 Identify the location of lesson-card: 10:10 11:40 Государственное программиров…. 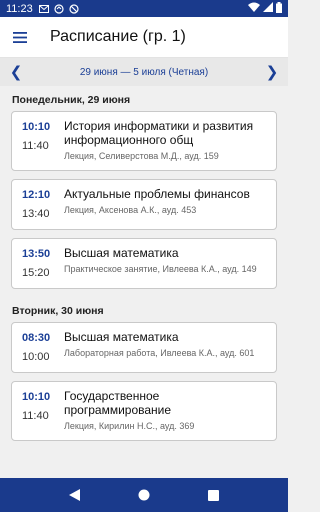
(144, 411).